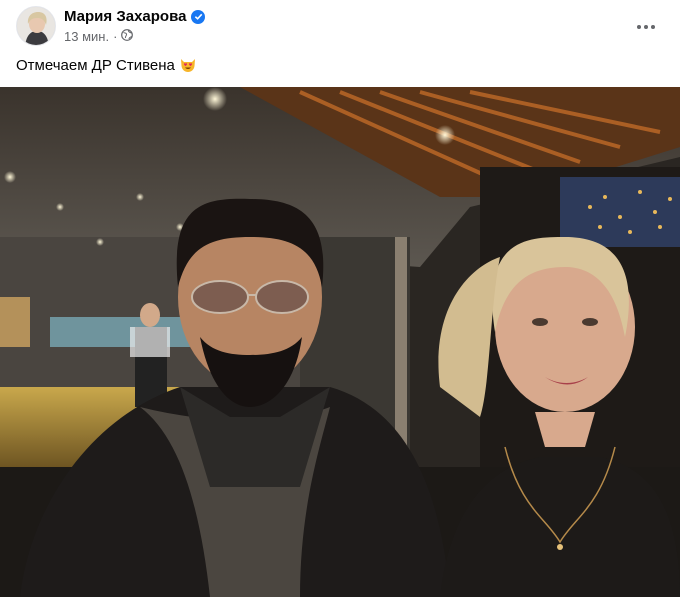  I want to click on post-caption: Отмечаем ДР Стивена, so click(106, 65).